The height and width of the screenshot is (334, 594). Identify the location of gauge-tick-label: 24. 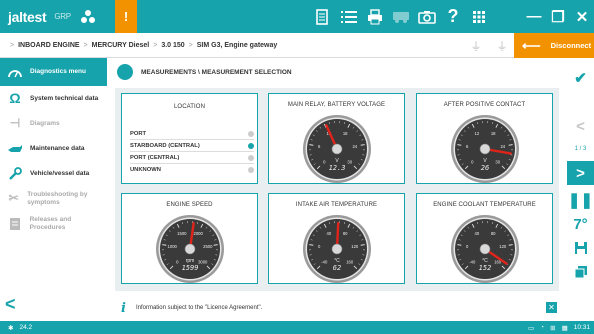
(502, 146).